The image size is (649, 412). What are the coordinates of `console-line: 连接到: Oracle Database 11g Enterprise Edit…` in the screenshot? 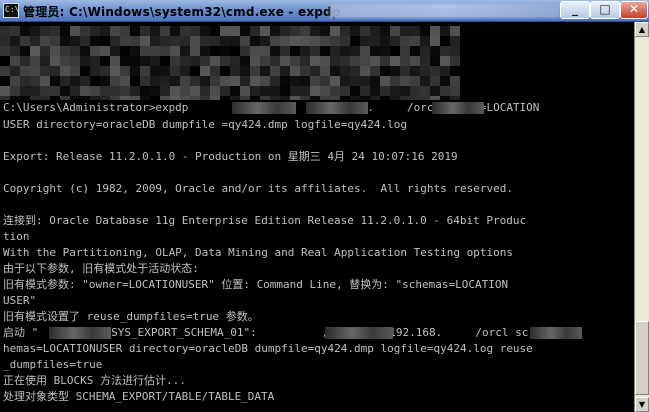 It's located at (265, 220).